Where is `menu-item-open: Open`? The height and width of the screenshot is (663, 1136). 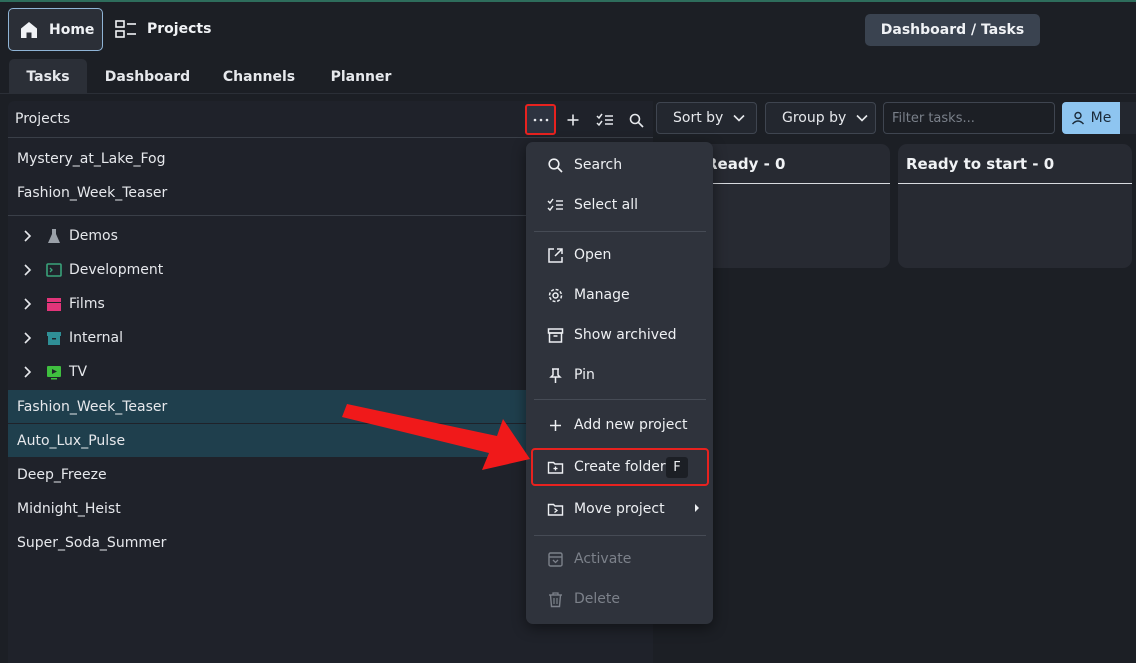
menu-item-open: Open is located at coordinates (620, 255).